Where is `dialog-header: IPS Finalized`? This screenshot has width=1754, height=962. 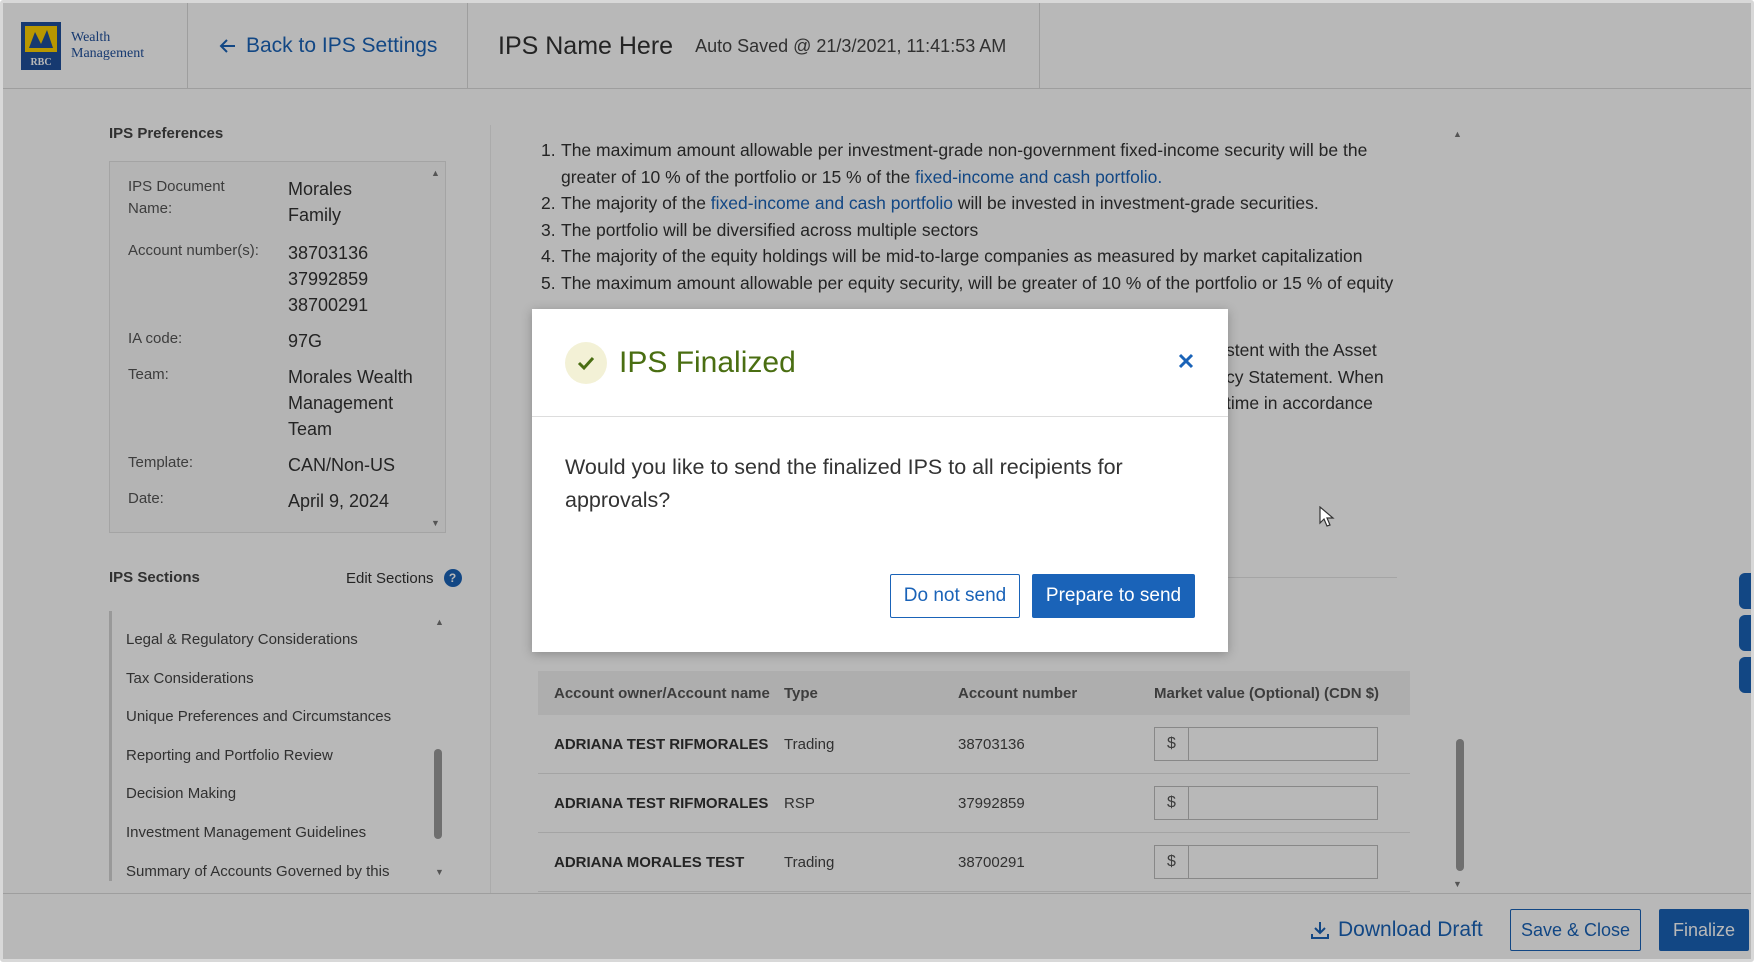
dialog-header: IPS Finalized is located at coordinates (880, 363).